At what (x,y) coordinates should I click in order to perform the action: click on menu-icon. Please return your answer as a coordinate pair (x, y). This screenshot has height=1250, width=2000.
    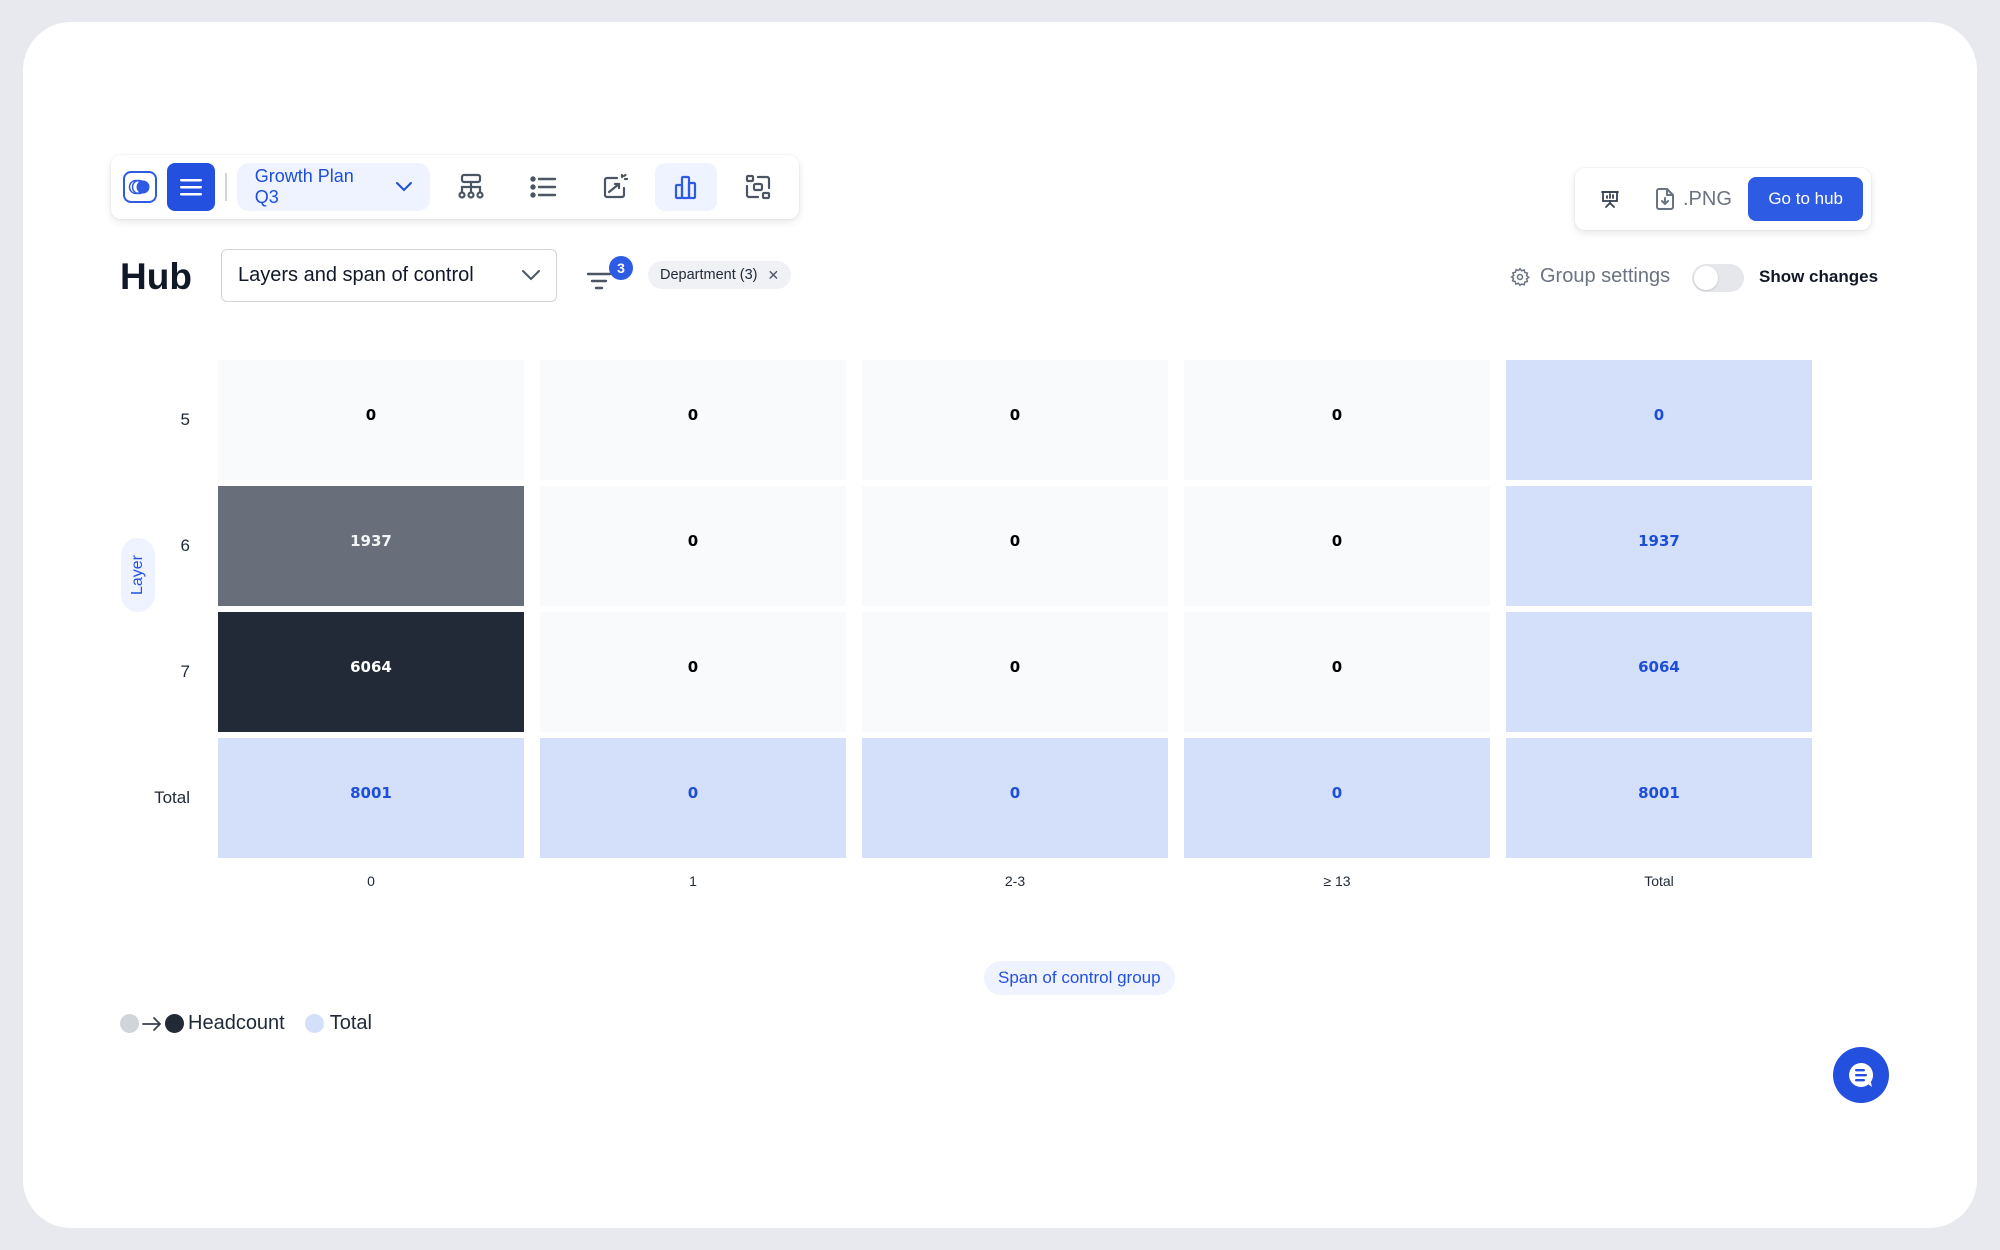
    Looking at the image, I should click on (190, 187).